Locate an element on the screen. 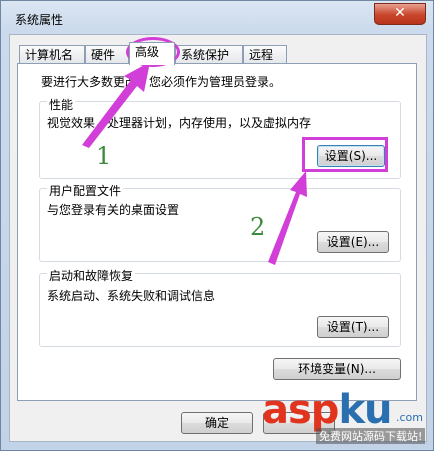 The image size is (434, 451). tab-advanced: 高级 is located at coordinates (152, 53).